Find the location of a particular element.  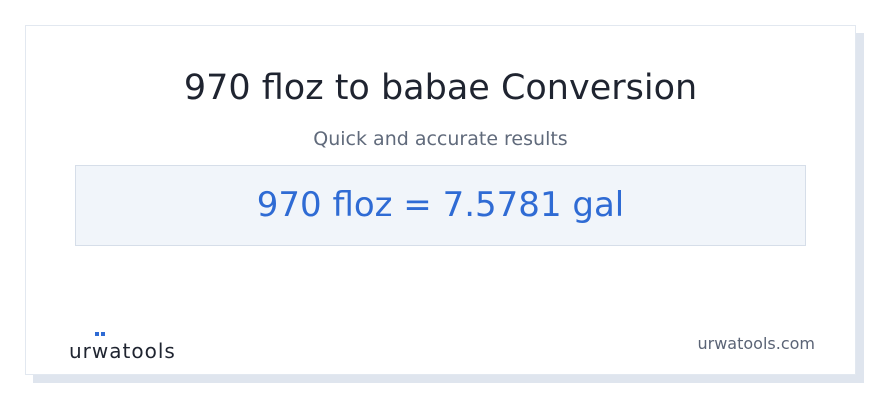

logo: ur w atools is located at coordinates (122, 347).